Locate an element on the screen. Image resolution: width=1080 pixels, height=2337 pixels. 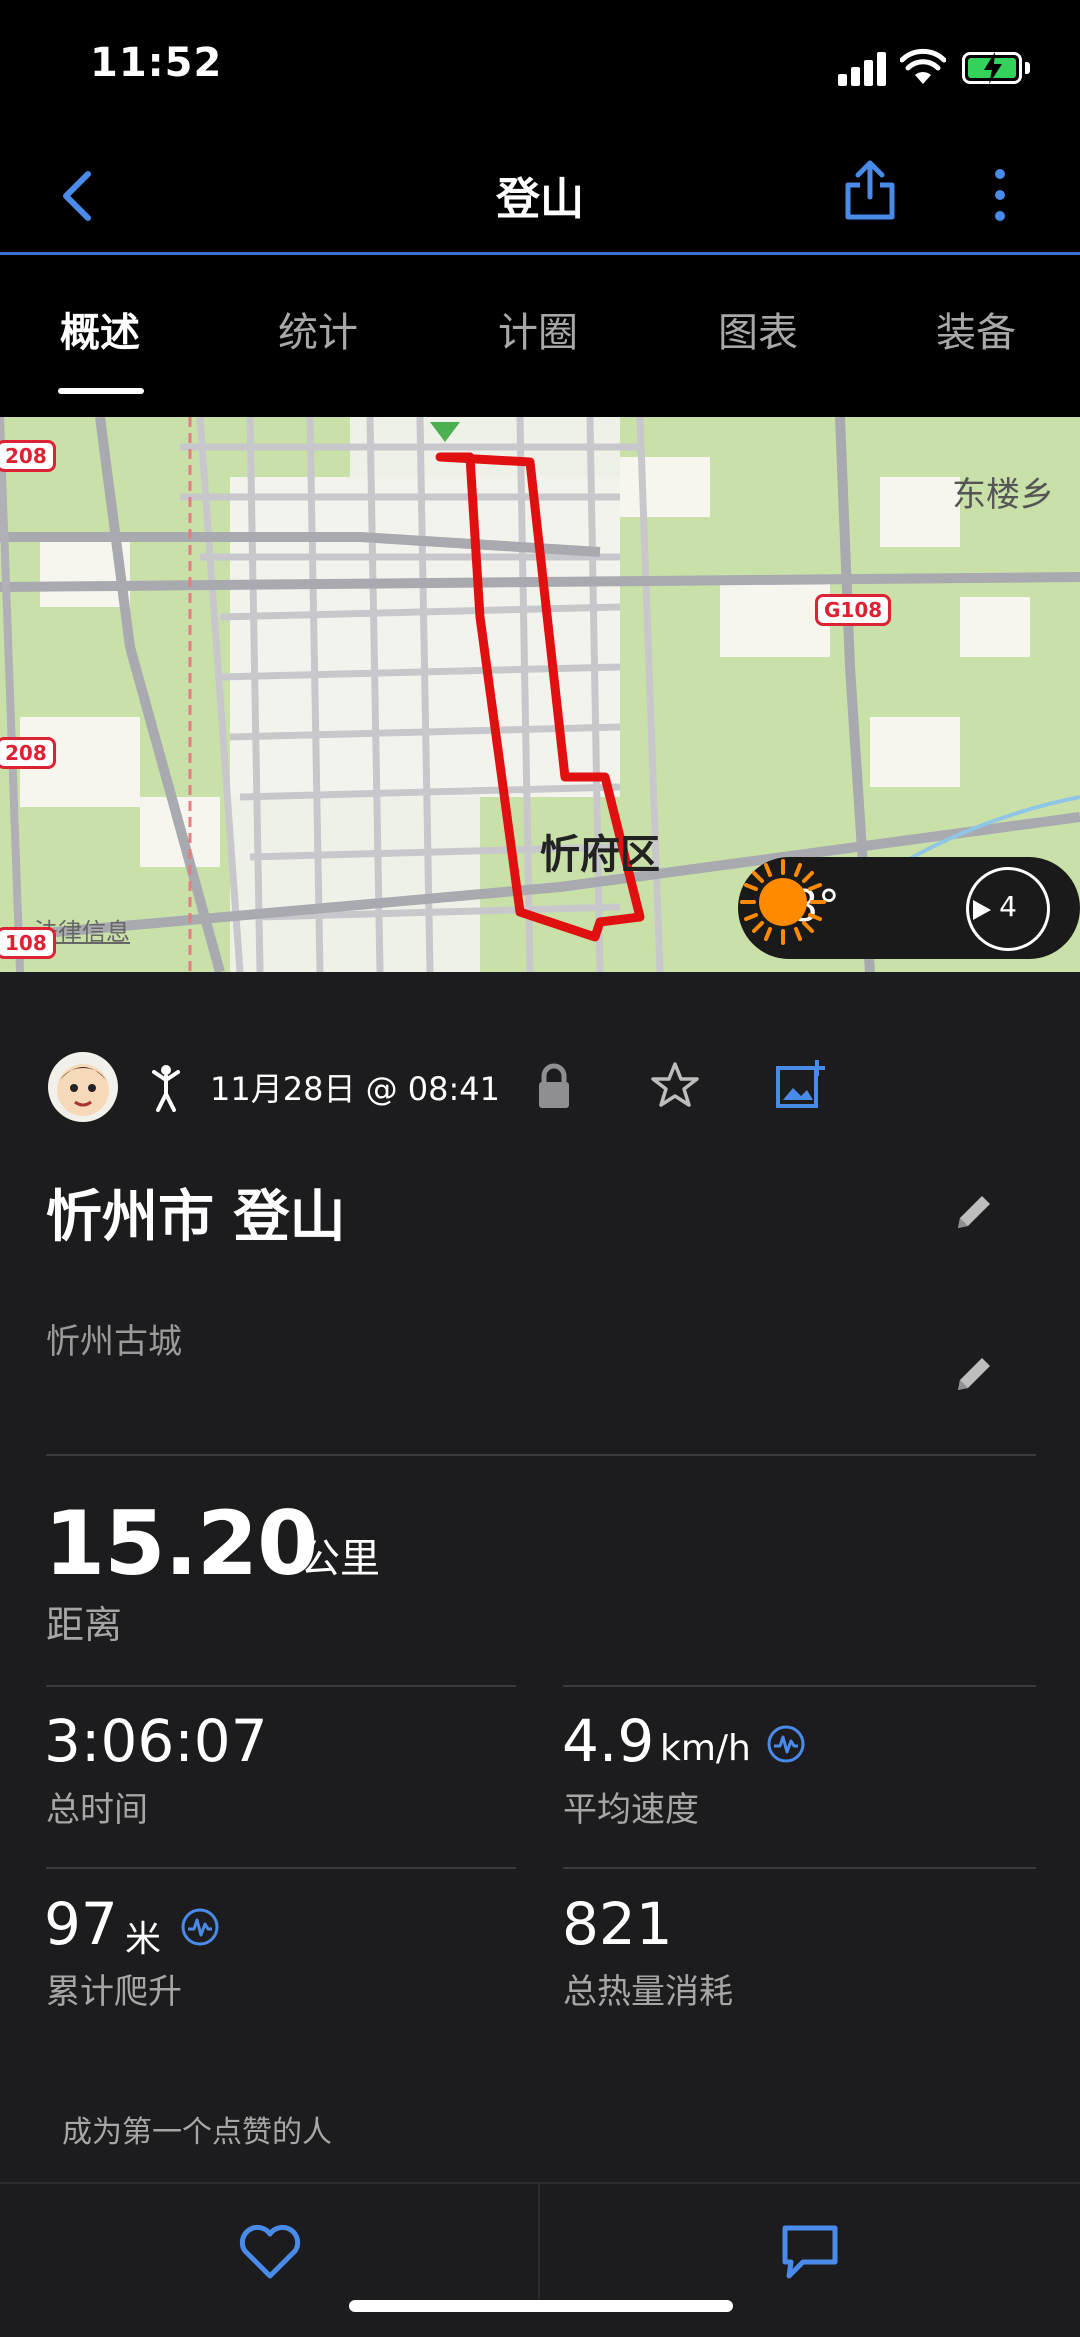
map-label-district: 忻府区 is located at coordinates (600, 855).